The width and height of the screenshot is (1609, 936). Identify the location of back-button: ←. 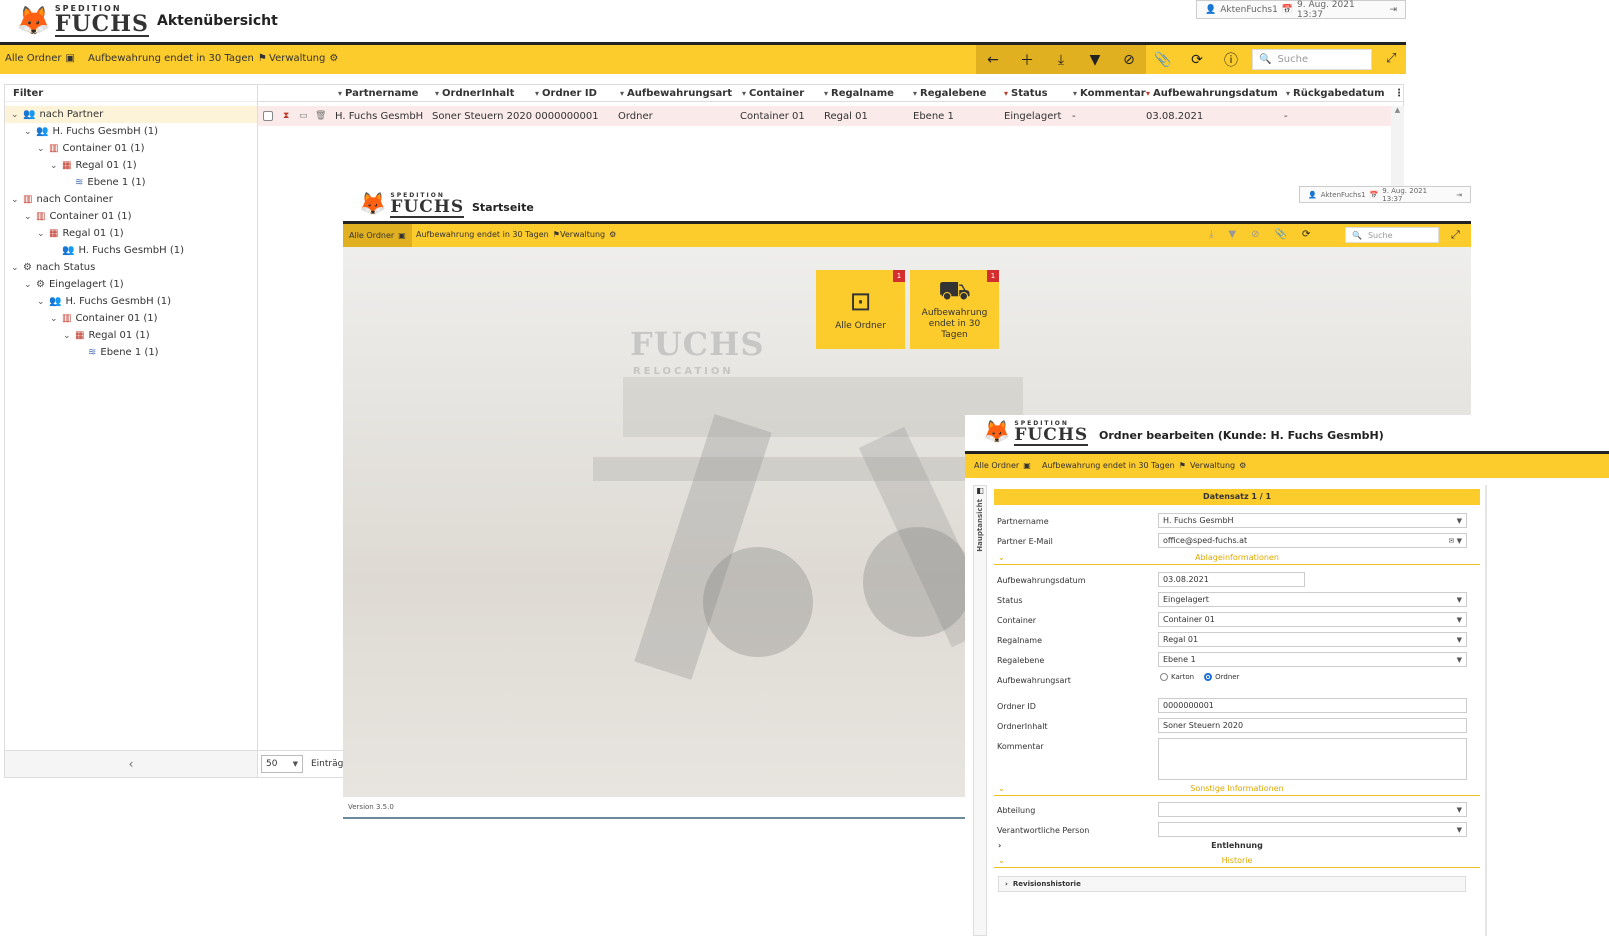
(993, 59).